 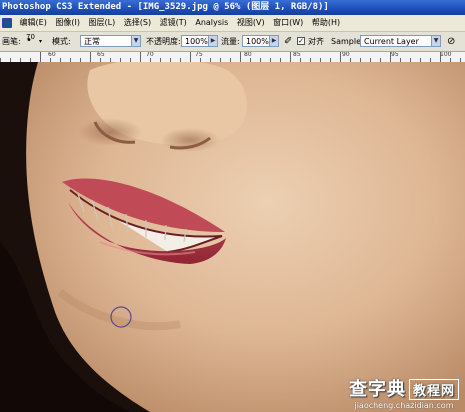 What do you see at coordinates (433, 389) in the screenshot?
I see `watermark-site-tag: 教程网` at bounding box center [433, 389].